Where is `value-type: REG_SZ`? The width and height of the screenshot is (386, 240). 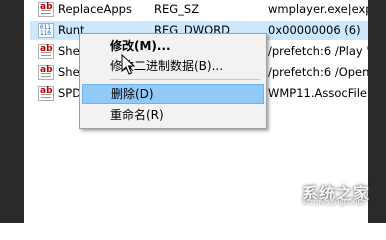 value-type: REG_SZ is located at coordinates (177, 9).